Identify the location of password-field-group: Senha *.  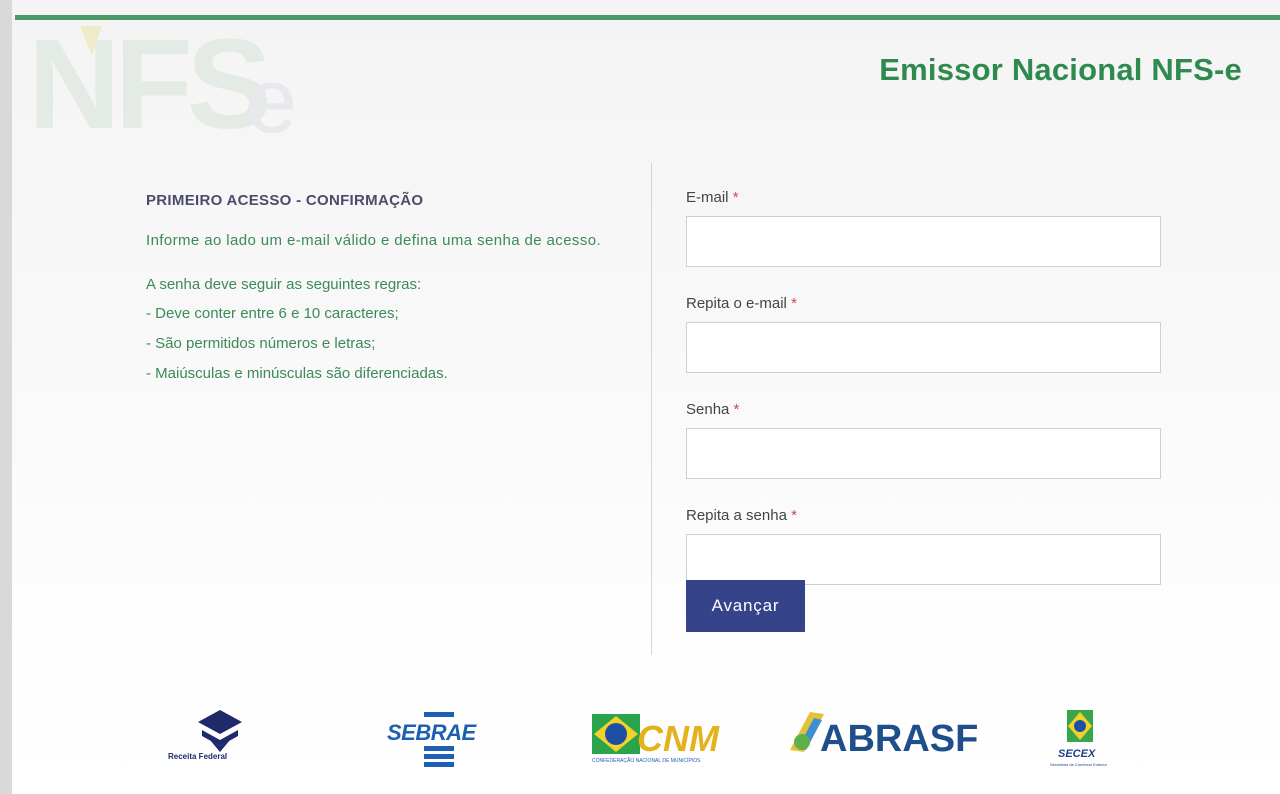
(923, 439).